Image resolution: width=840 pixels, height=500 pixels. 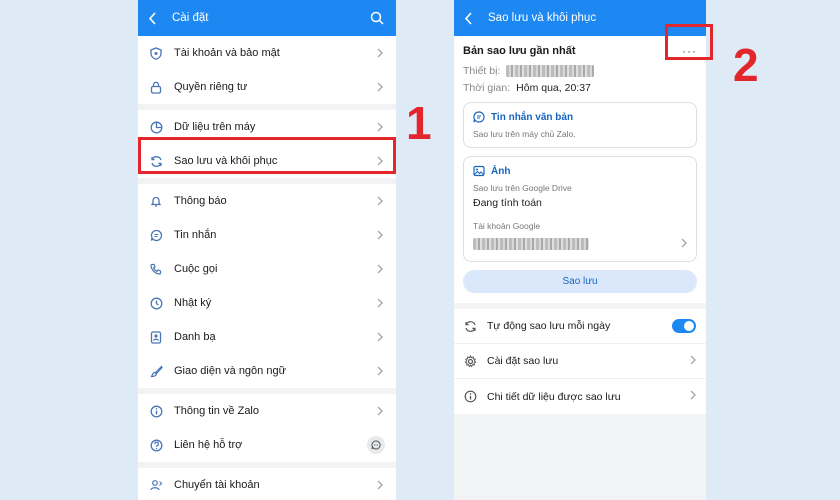 I want to click on phone-icon, so click(x=156, y=269).